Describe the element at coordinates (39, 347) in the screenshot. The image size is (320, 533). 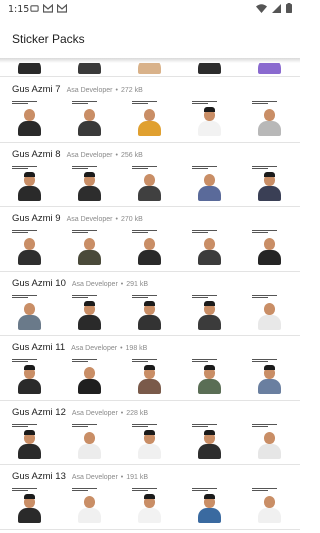
I see `pack-name: Gus Azmi 11` at that location.